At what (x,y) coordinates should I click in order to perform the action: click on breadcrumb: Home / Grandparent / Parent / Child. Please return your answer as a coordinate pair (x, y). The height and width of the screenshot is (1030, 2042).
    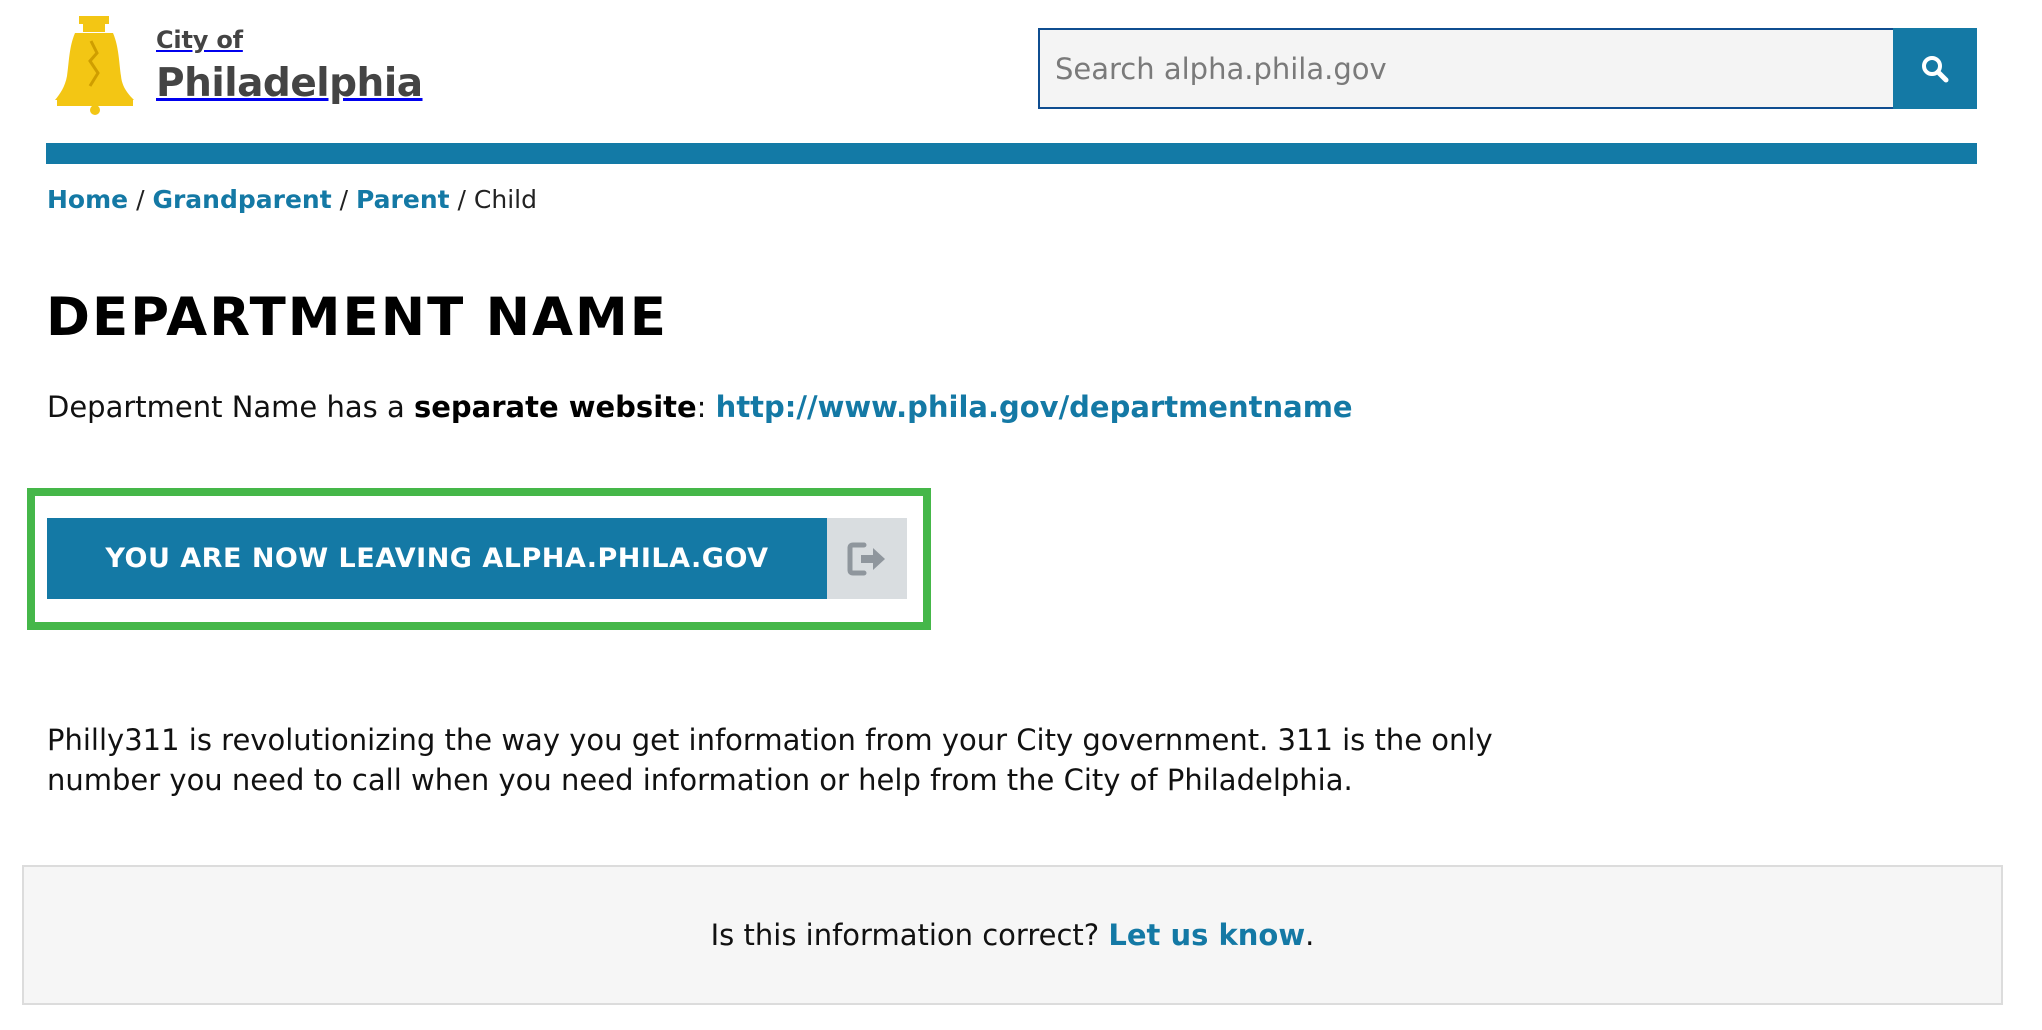
    Looking at the image, I should click on (292, 200).